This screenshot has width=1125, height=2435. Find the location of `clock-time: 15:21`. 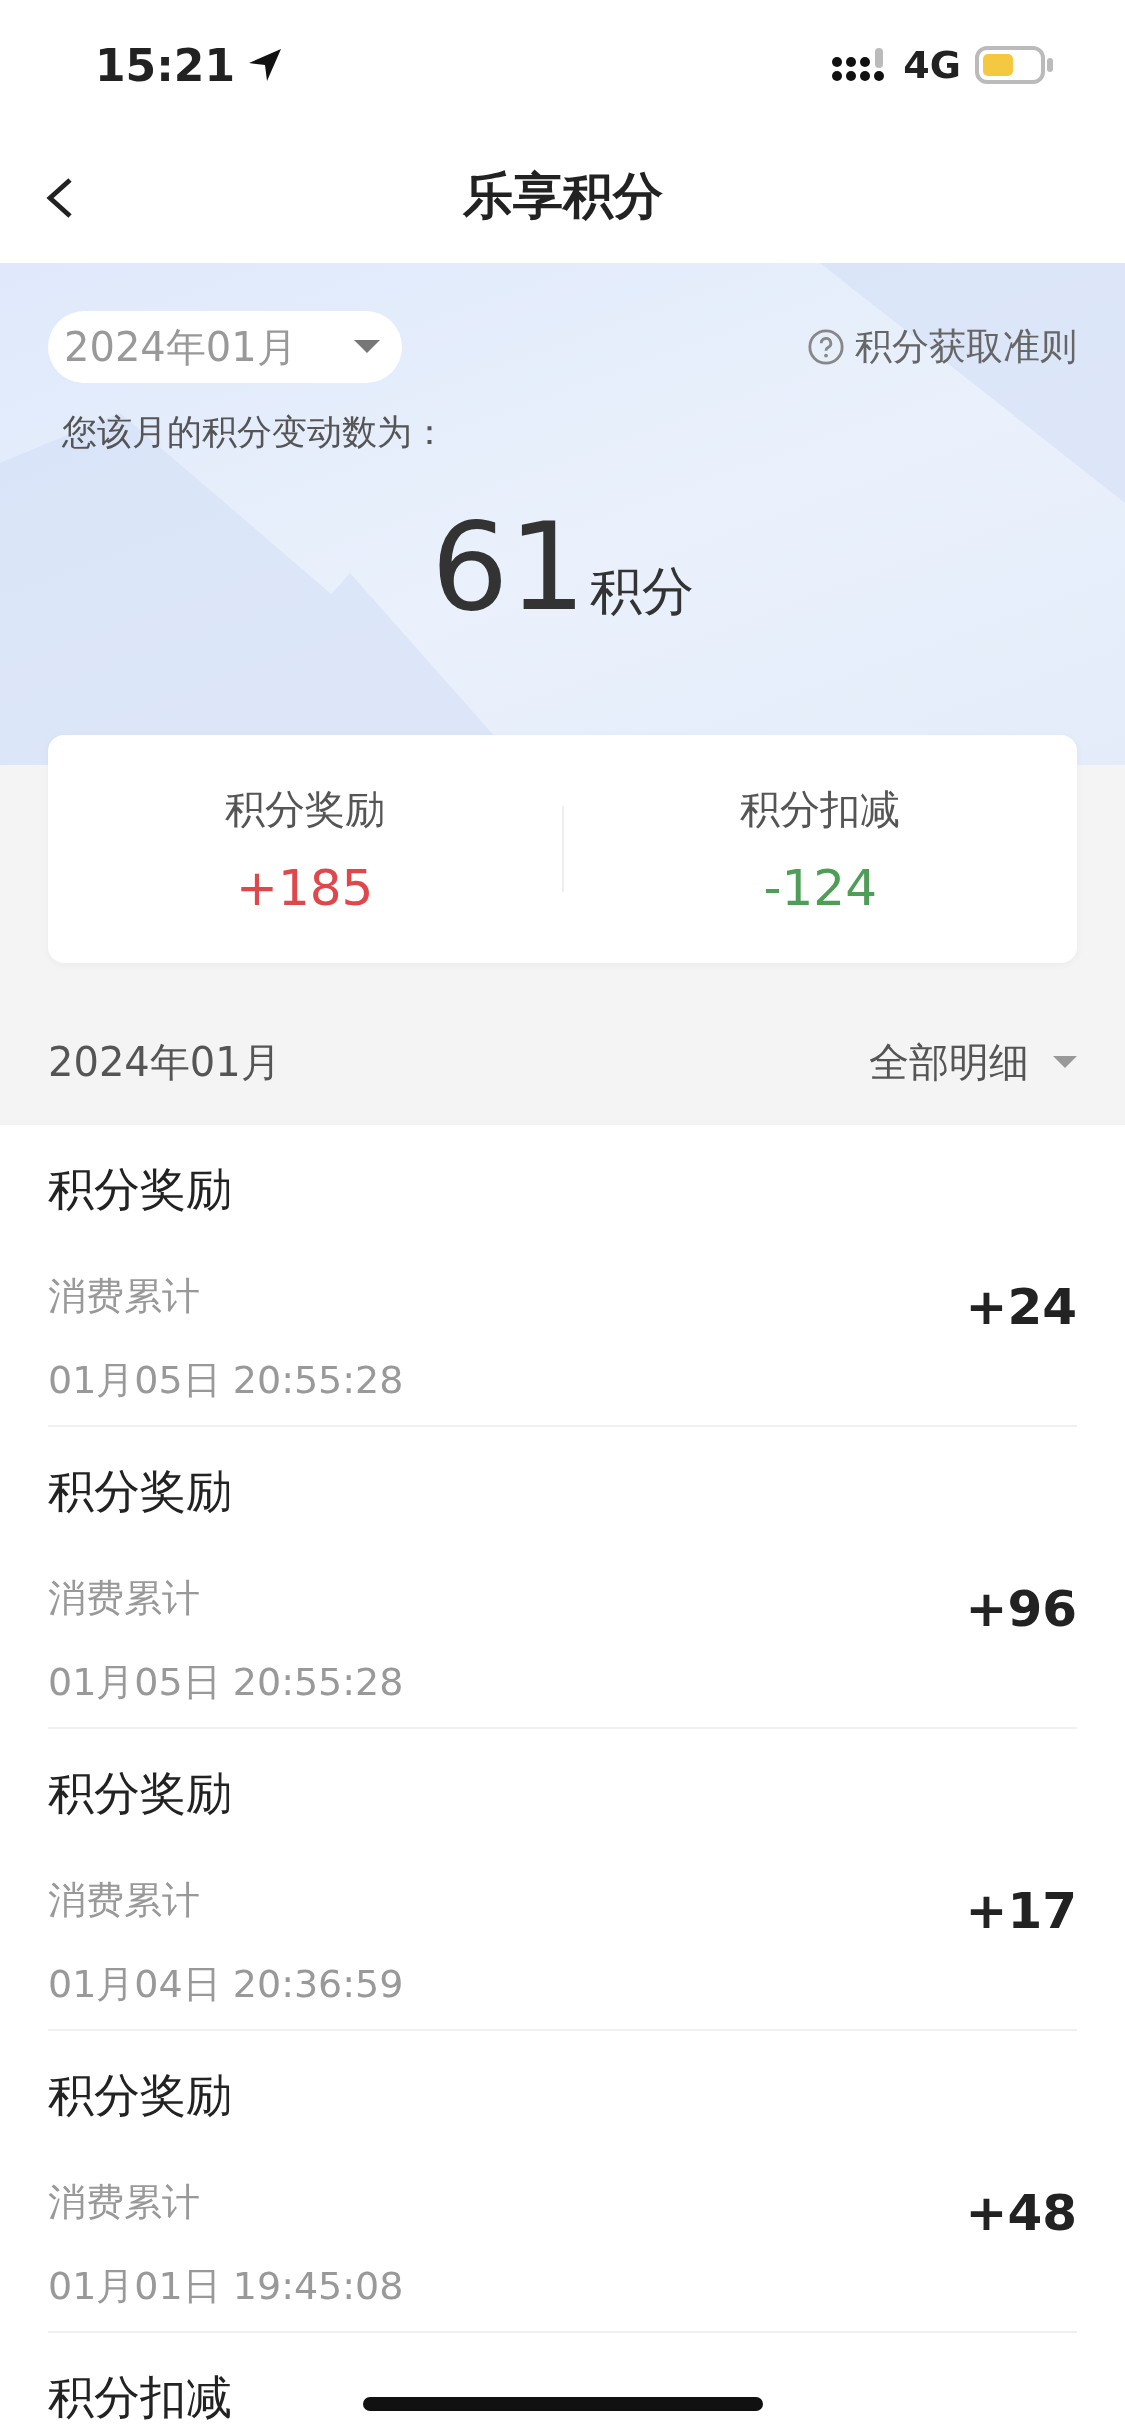

clock-time: 15:21 is located at coordinates (165, 65).